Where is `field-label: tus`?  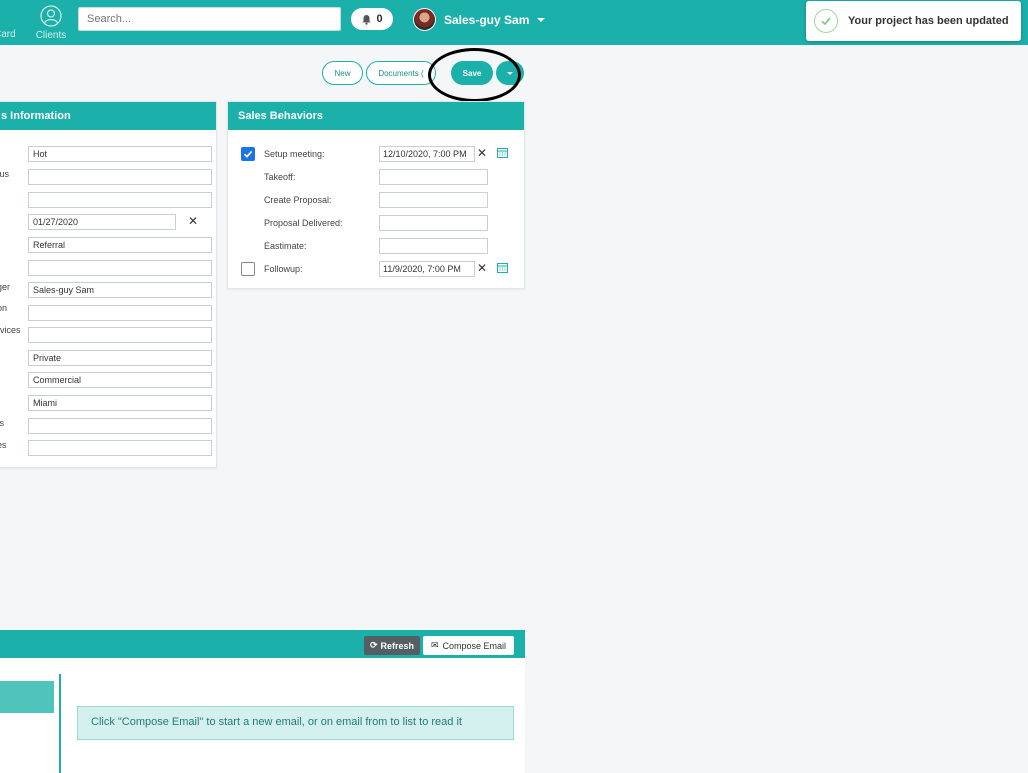
field-label: tus is located at coordinates (5, 174).